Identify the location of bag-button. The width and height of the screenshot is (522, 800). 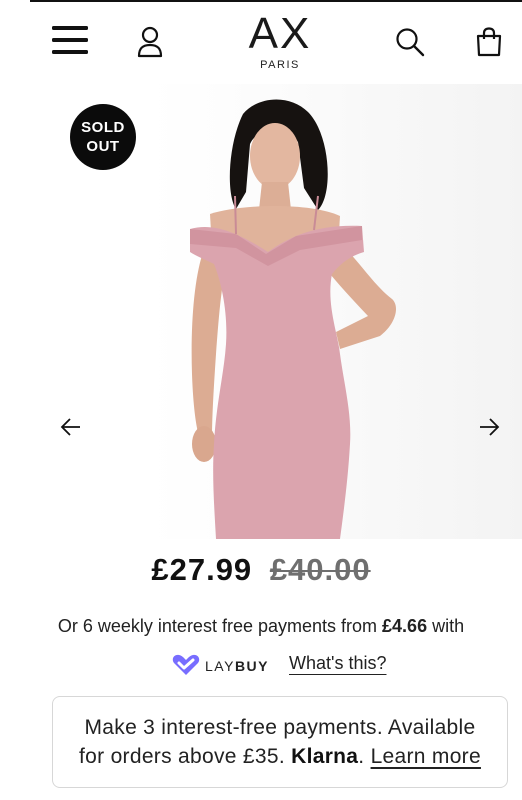
(489, 42).